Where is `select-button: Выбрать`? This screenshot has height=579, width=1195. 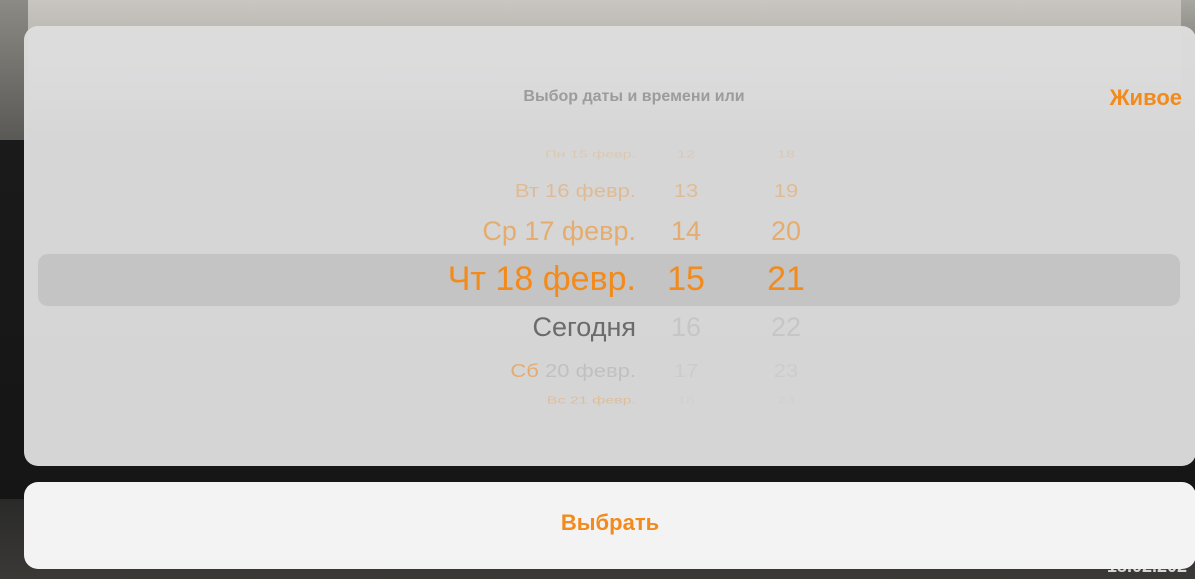 select-button: Выбрать is located at coordinates (609, 525).